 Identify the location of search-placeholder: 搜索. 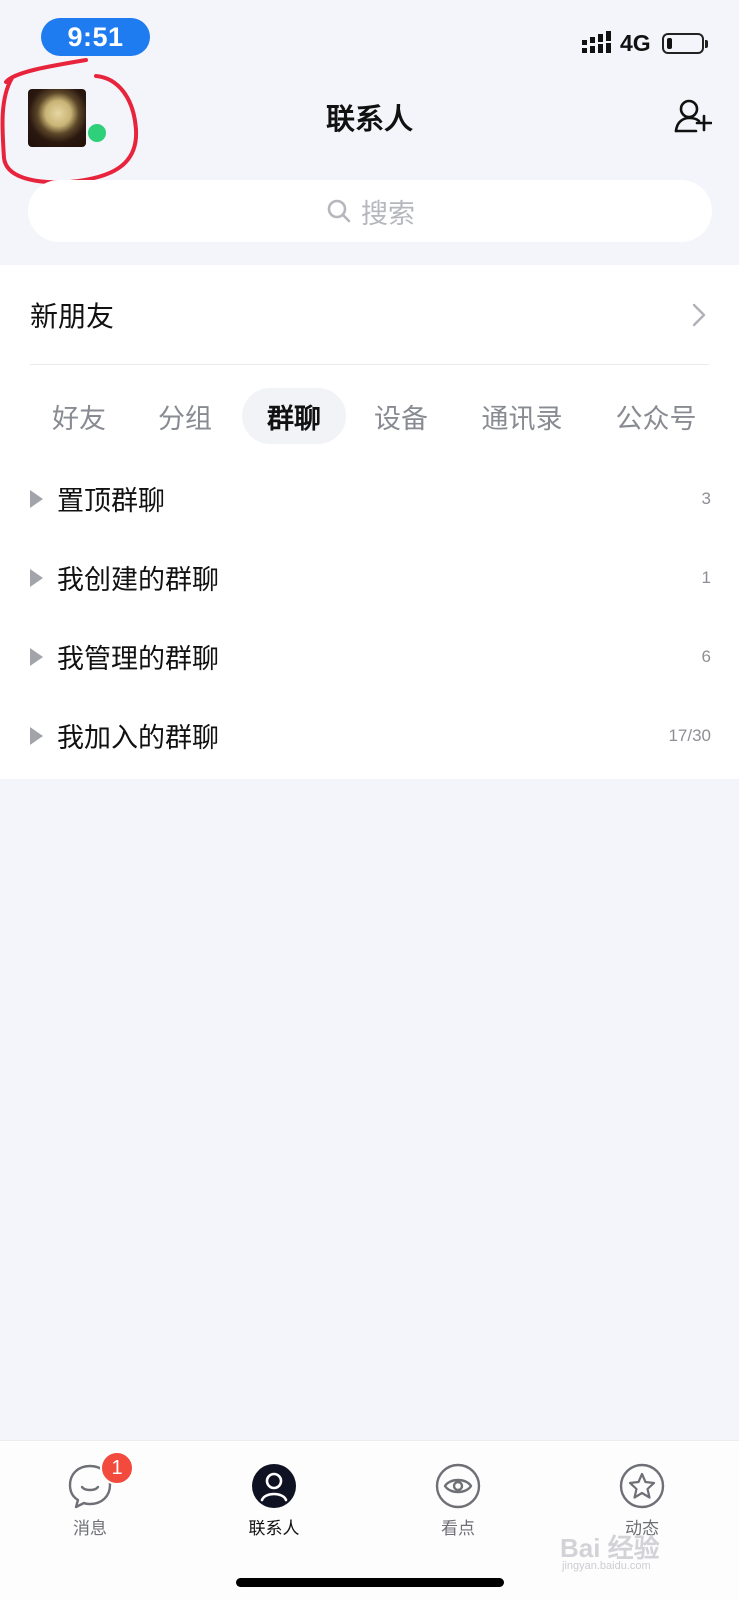
(388, 214).